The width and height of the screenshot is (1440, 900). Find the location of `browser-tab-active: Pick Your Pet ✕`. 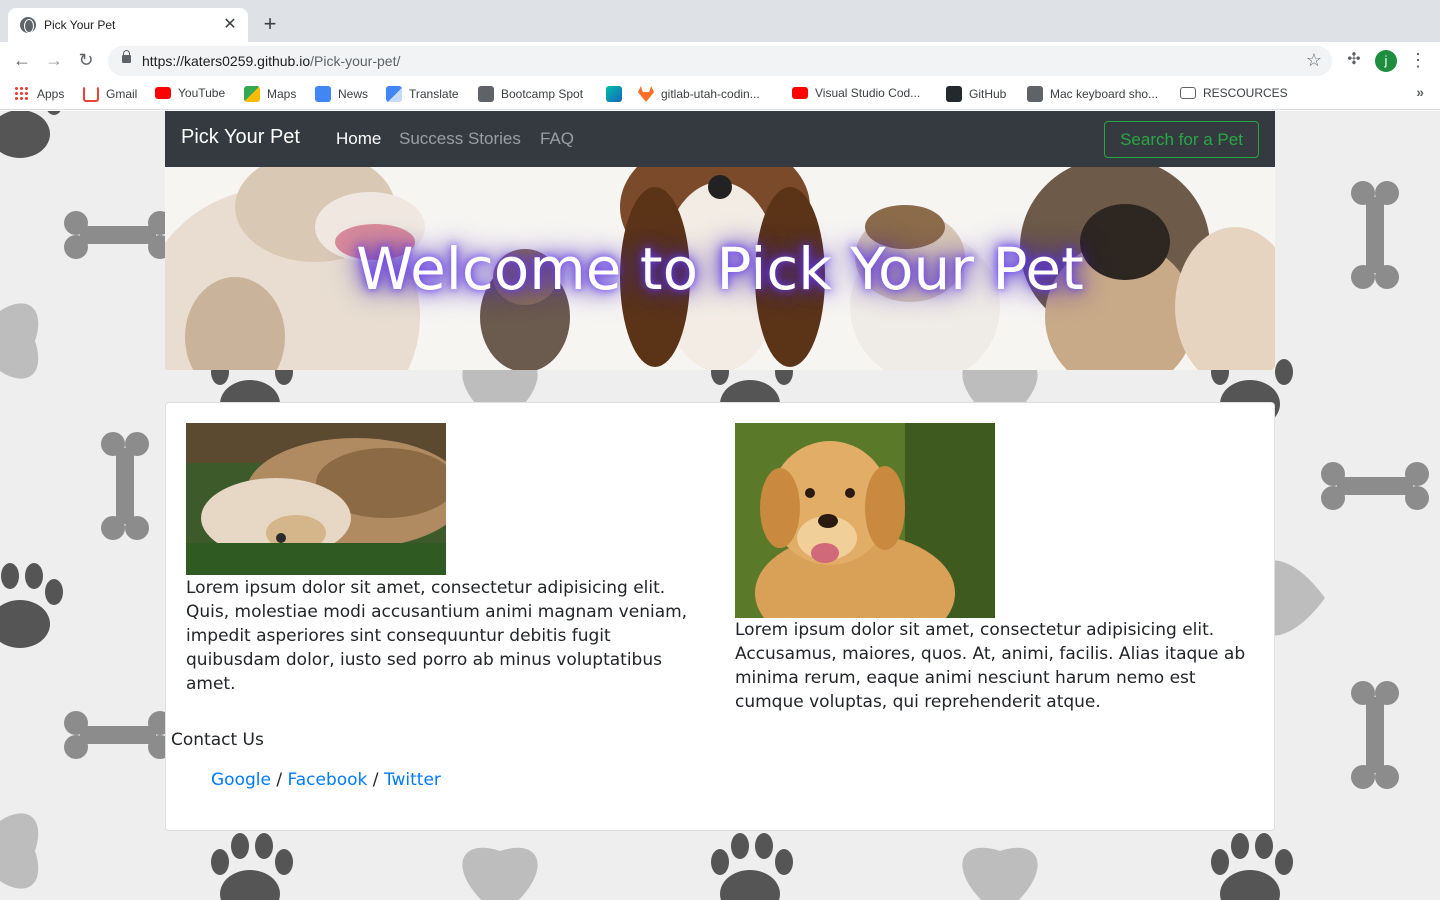

browser-tab-active: Pick Your Pet ✕ is located at coordinates (128, 25).